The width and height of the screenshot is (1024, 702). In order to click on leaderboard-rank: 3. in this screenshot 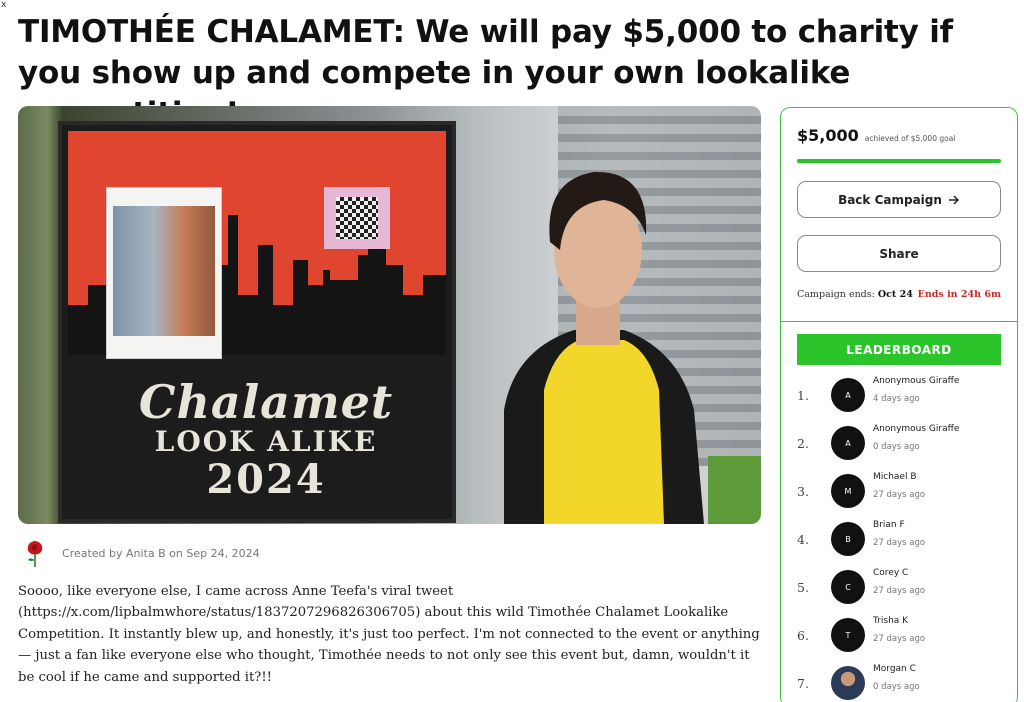, I will do `click(803, 491)`.